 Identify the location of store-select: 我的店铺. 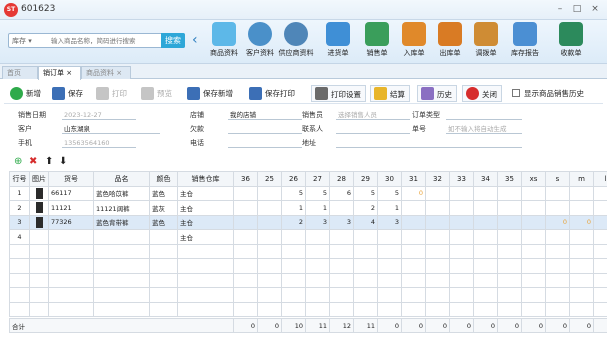
(265, 115).